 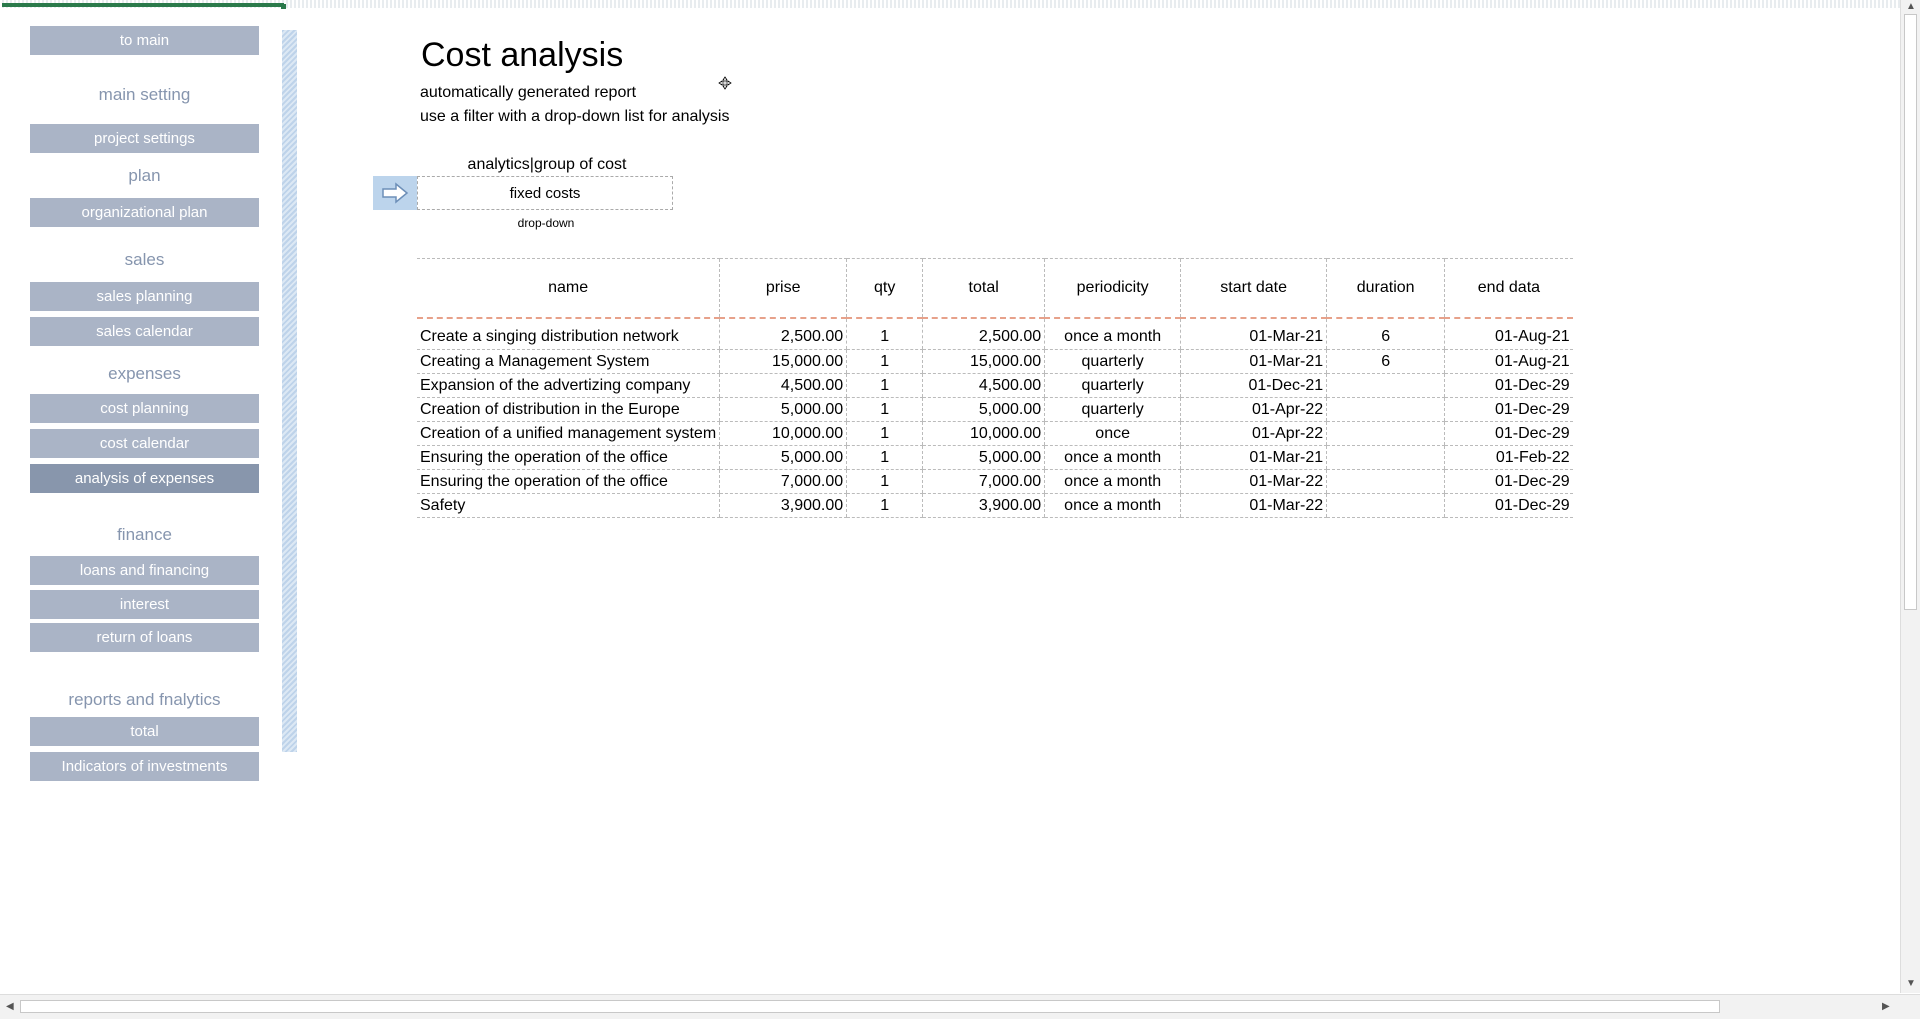 I want to click on name-cell: Creating a Management System, so click(x=568, y=361).